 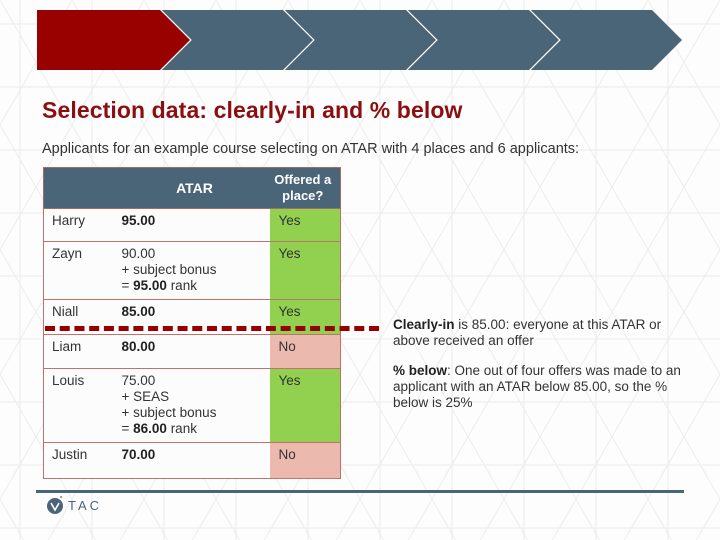 I want to click on applicant-name: Harry, so click(x=81, y=225).